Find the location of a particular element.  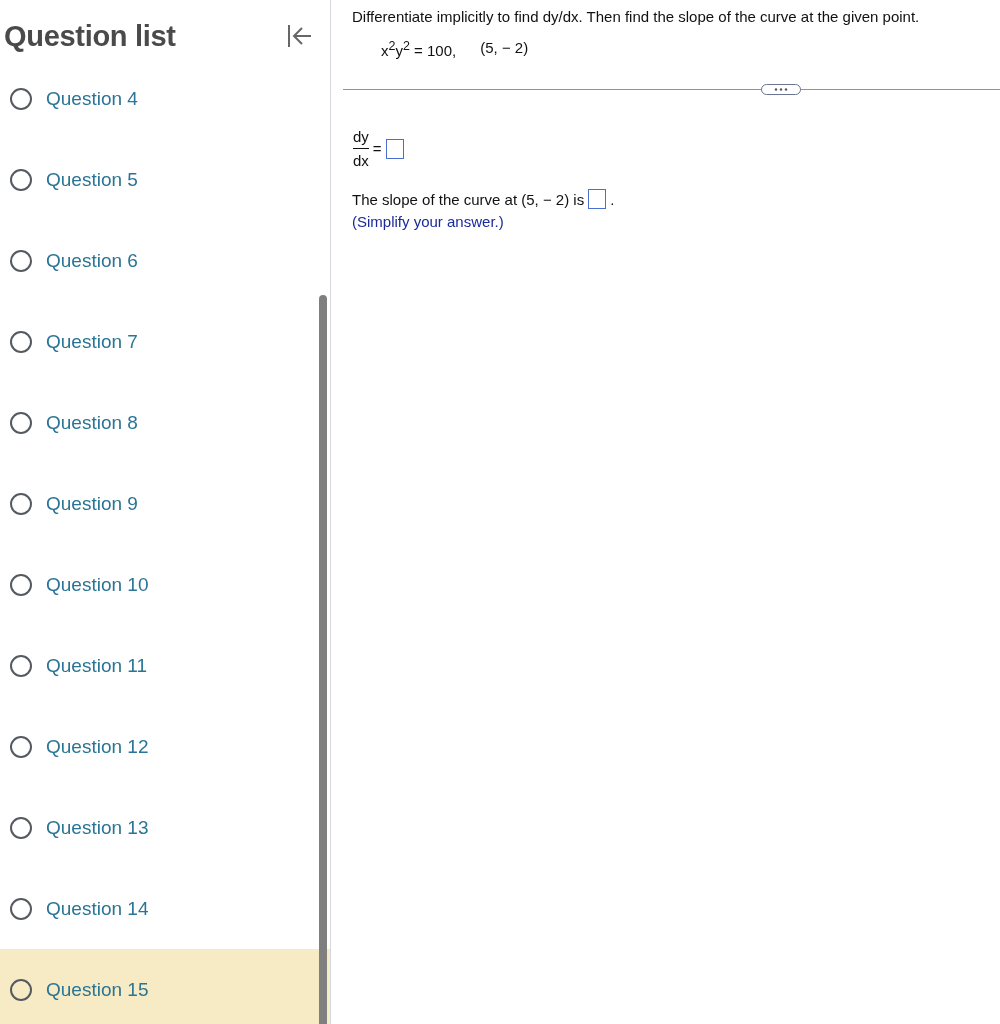

question-item: Question 5 is located at coordinates (165, 179).